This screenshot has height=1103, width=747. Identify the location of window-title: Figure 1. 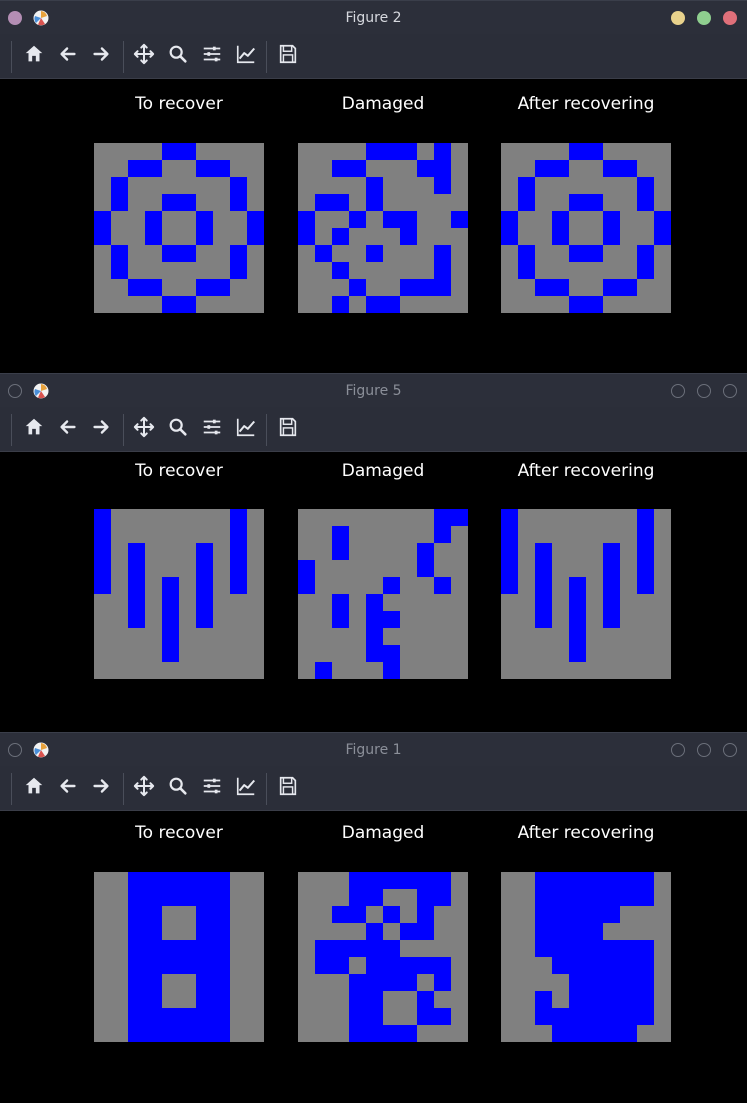
(373, 750).